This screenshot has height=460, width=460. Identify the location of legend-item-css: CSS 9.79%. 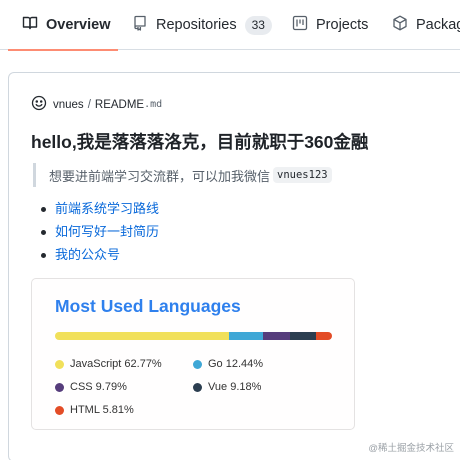
(91, 387).